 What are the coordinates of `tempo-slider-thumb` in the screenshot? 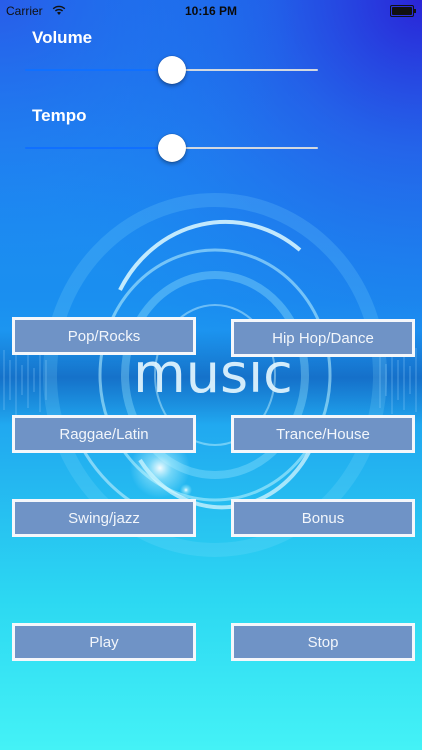 It's located at (172, 148).